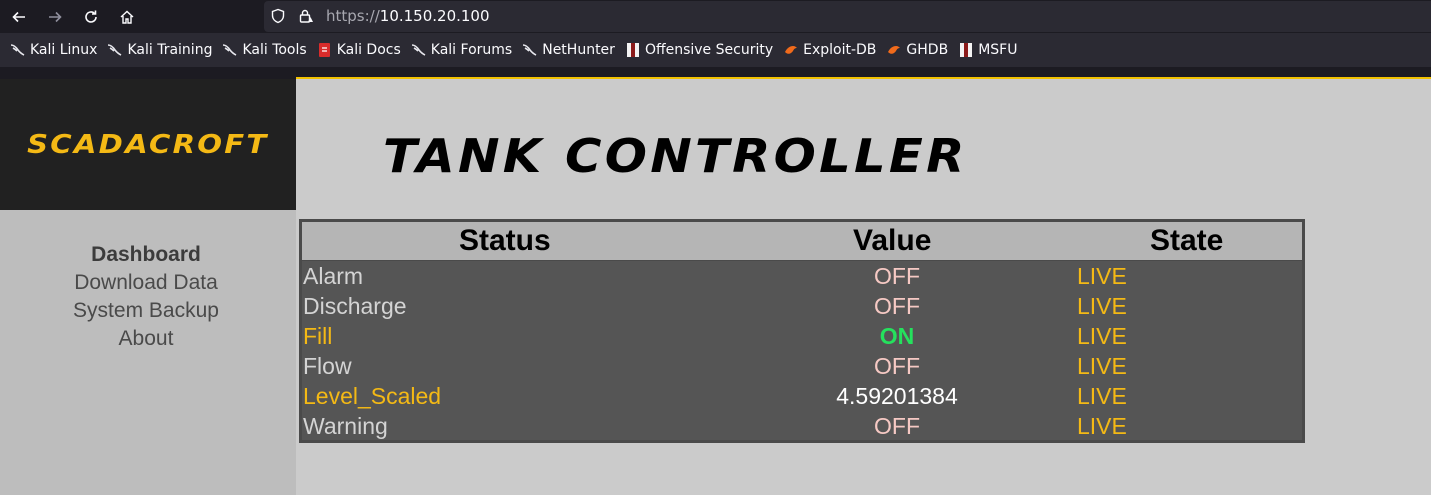 The height and width of the screenshot is (495, 1431). Describe the element at coordinates (471, 50) in the screenshot. I see `bookmark-label: Kali Forums` at that location.